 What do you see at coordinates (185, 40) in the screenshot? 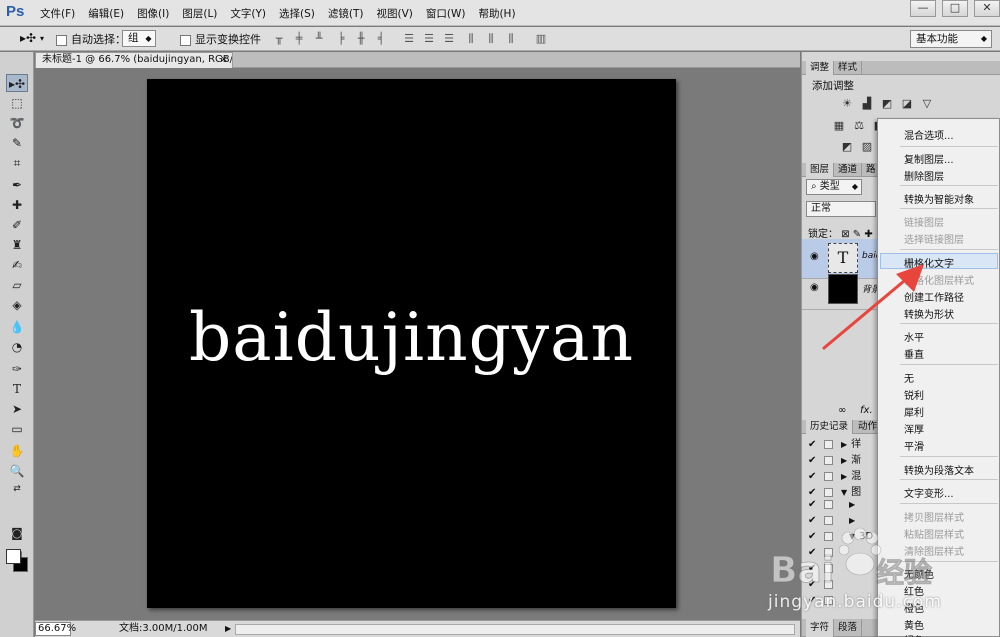
I see `show-transform-checkbox` at bounding box center [185, 40].